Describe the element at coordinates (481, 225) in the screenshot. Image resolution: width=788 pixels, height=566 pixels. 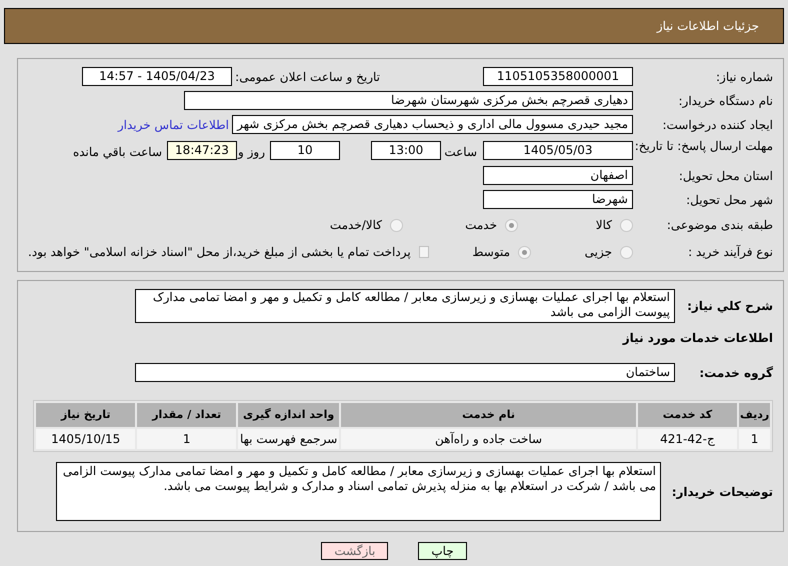
I see `radio-label: خدمت` at that location.